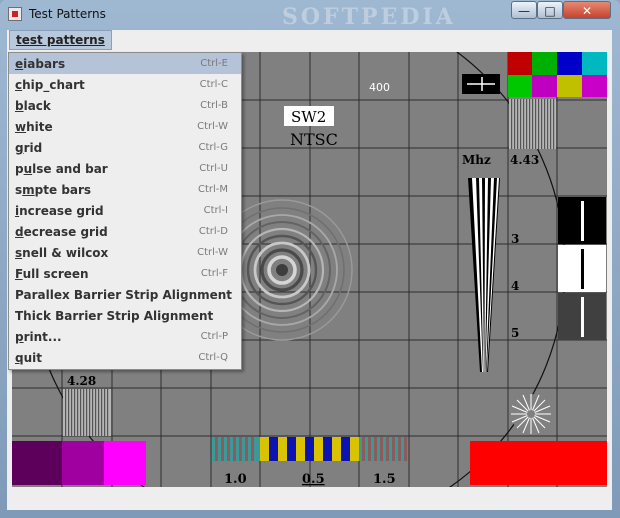 The width and height of the screenshot is (620, 518). Describe the element at coordinates (310, 449) in the screenshot. I see `resolution-strip` at that location.